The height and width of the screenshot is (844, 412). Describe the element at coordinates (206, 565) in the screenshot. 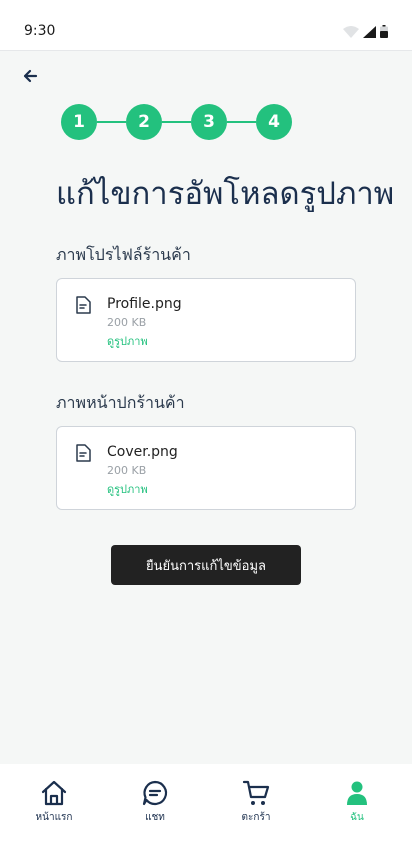

I see `confirm-edit-button: ยืนยันการแก้ไขข้อมูล` at that location.